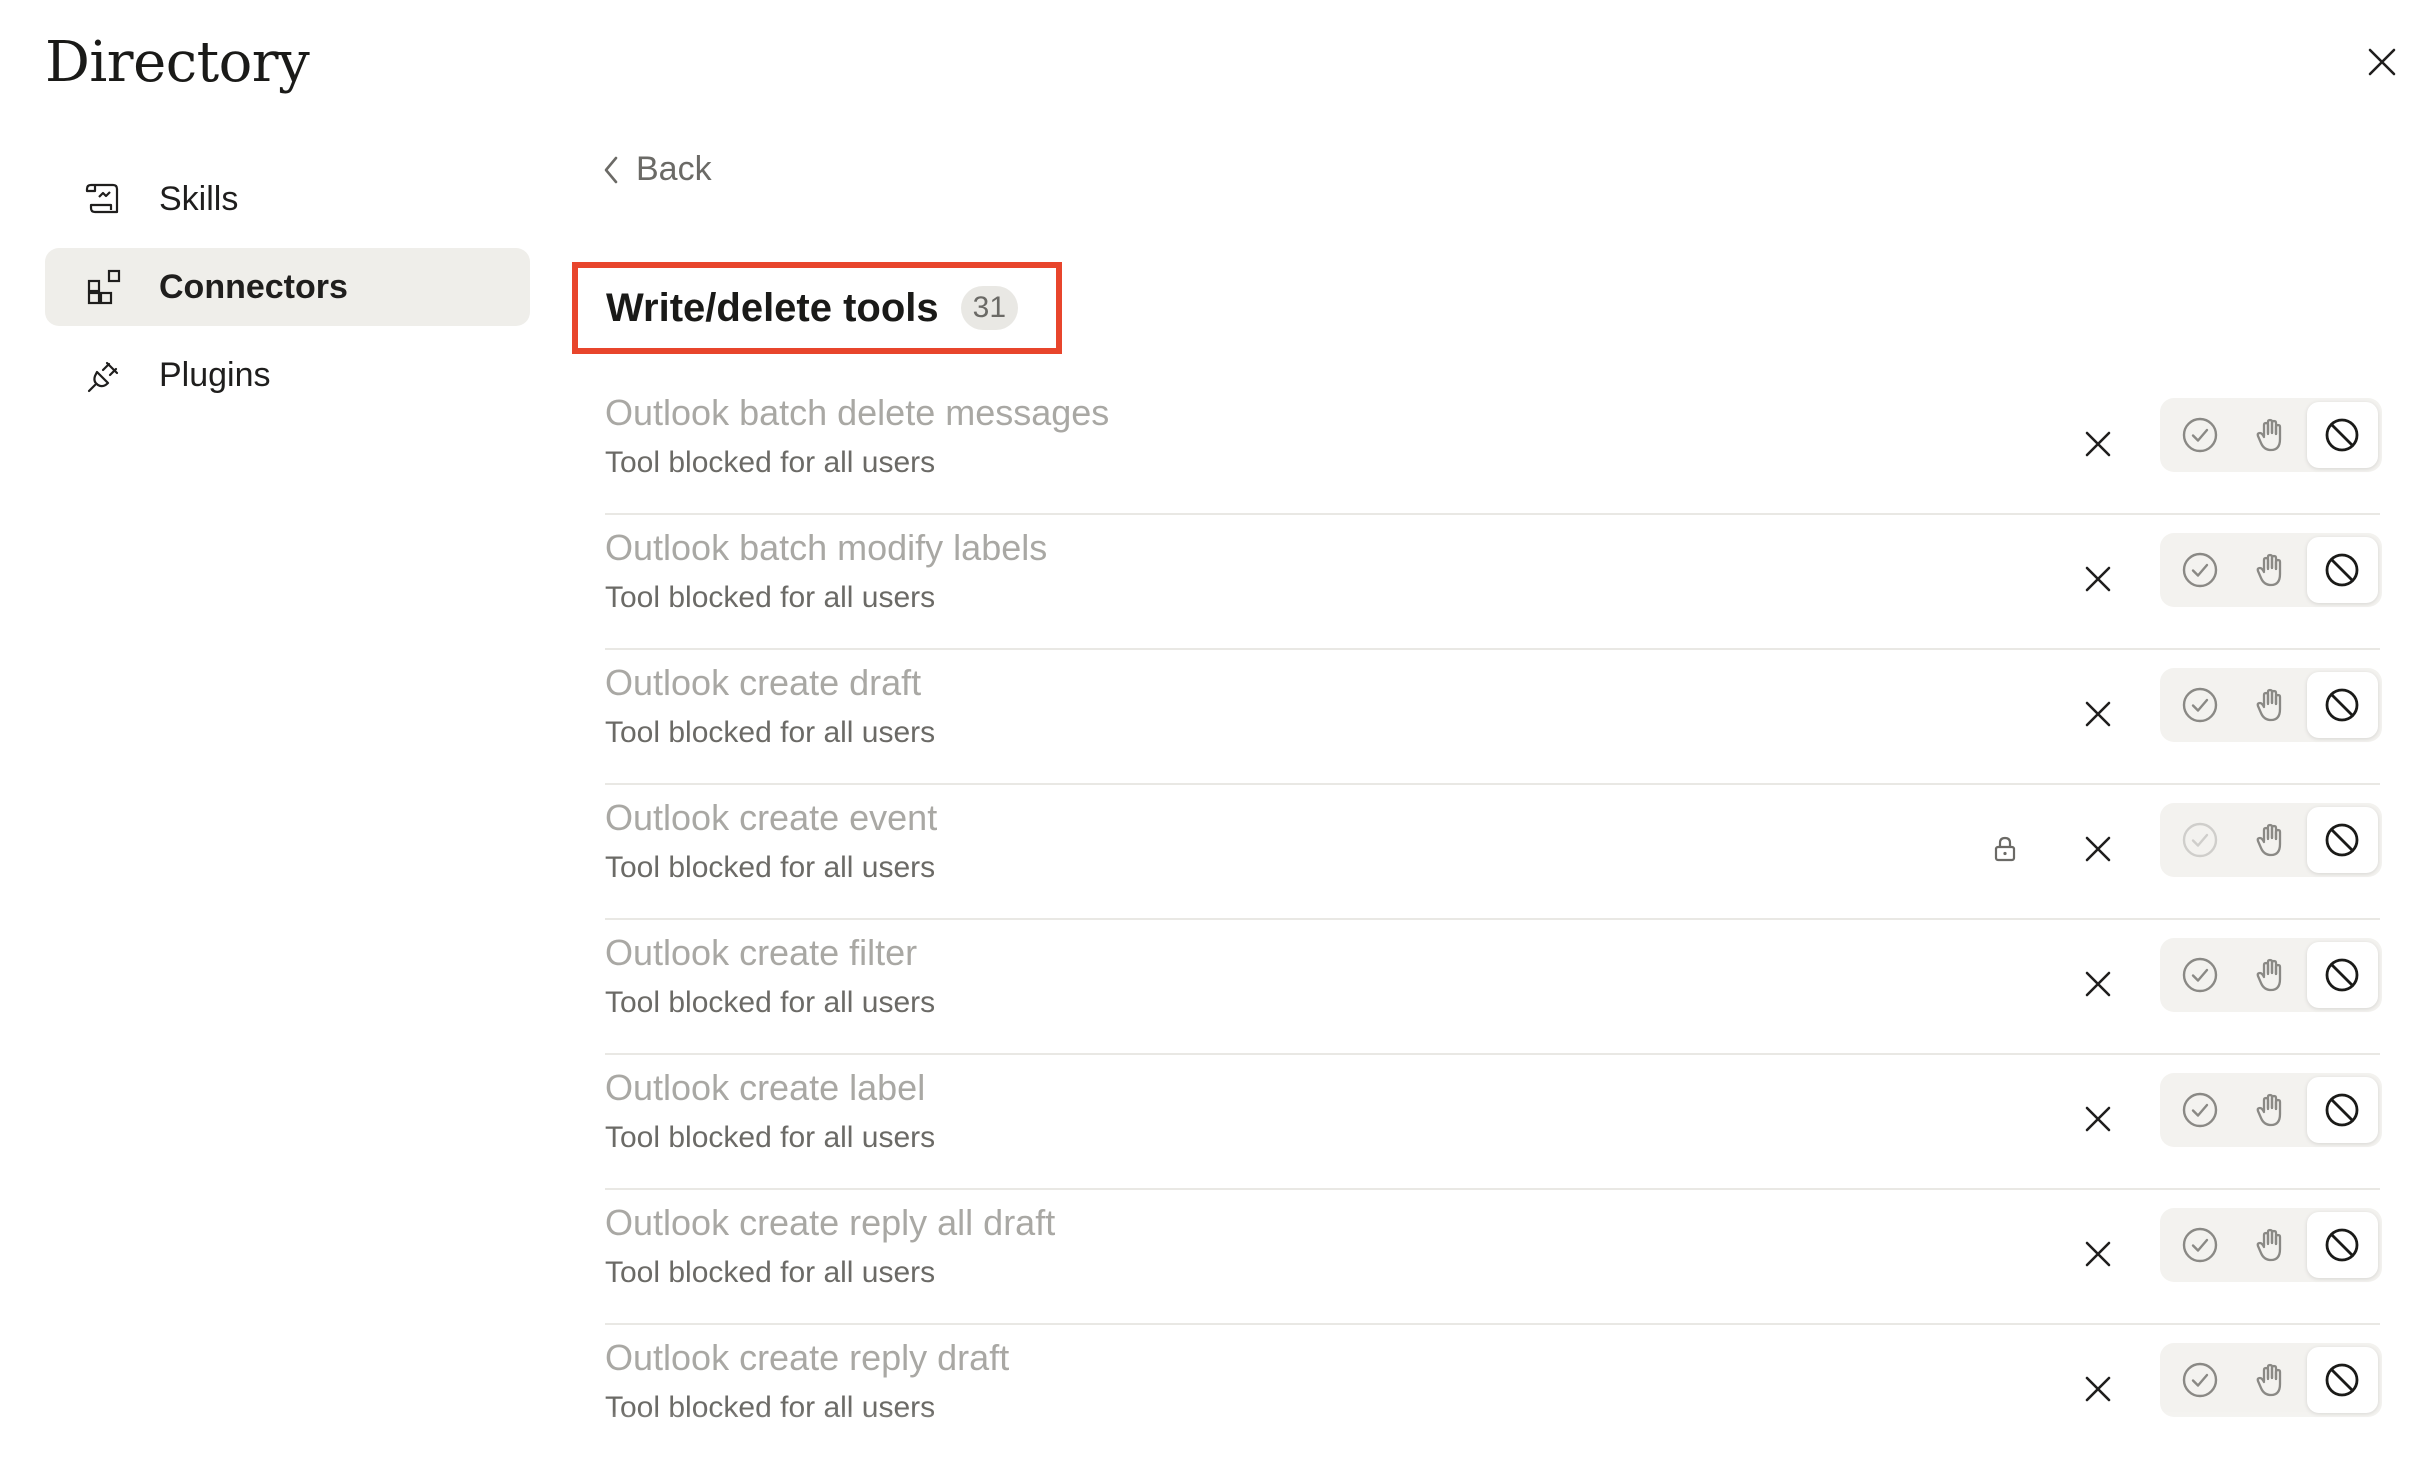 The image size is (2434, 1472). What do you see at coordinates (826, 547) in the screenshot?
I see `tool-name: Outlook batch modify labels` at bounding box center [826, 547].